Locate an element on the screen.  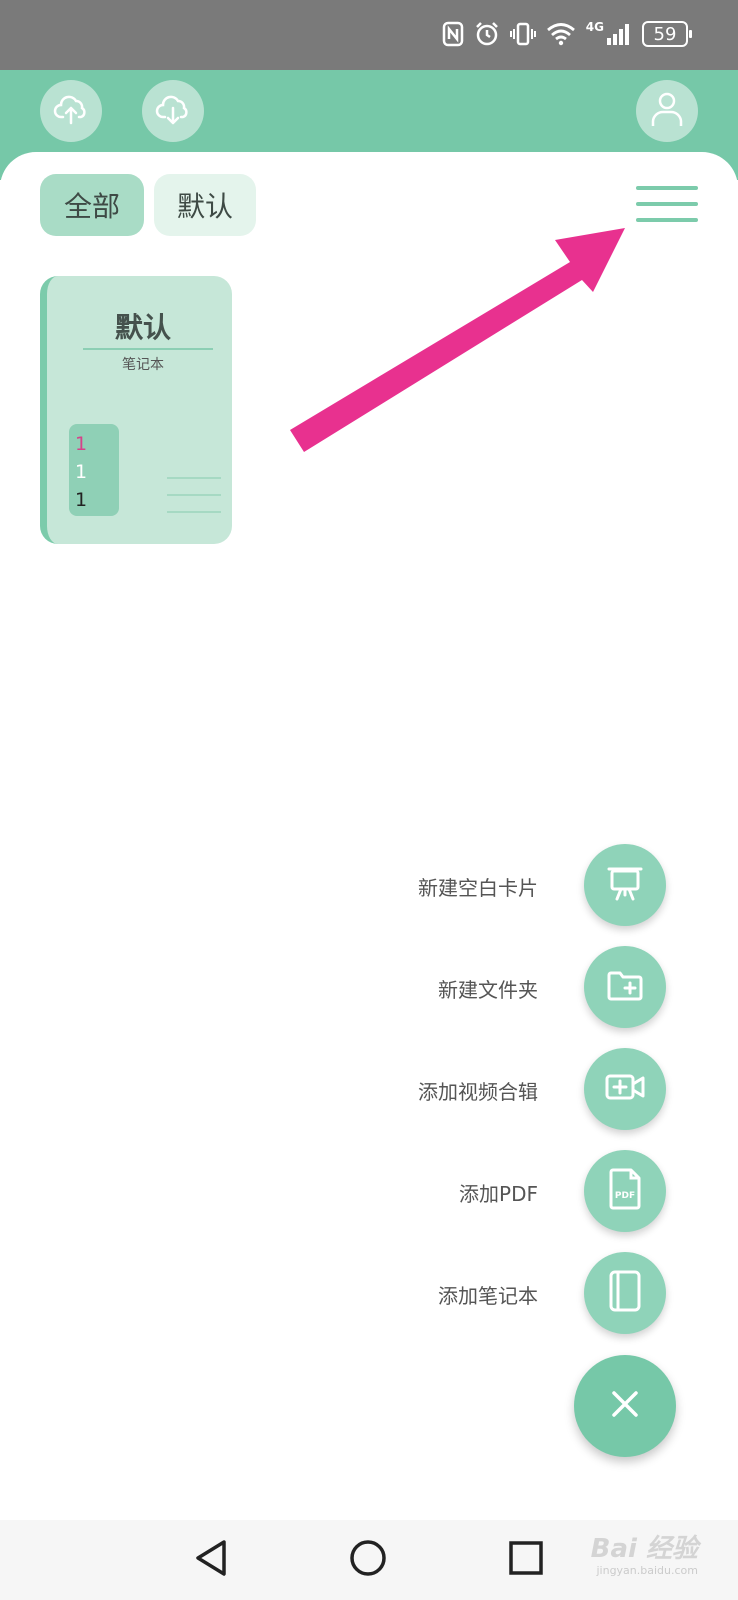
battery-icon: 59 is located at coordinates (667, 34).